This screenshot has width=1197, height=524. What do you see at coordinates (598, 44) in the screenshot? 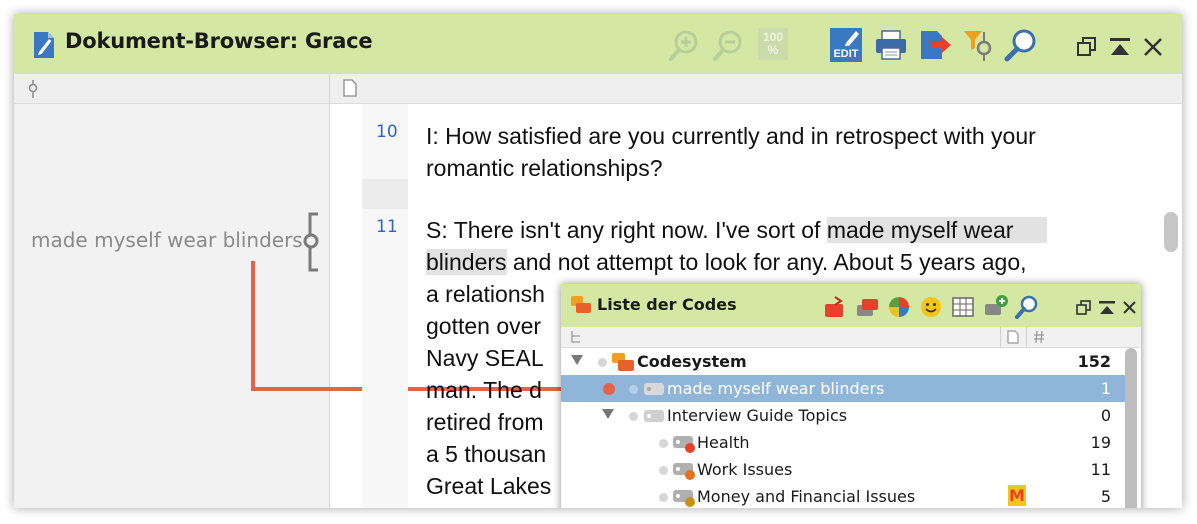
I see `title-bar: Dokument-Browser: Grace 100 % EDIT` at bounding box center [598, 44].